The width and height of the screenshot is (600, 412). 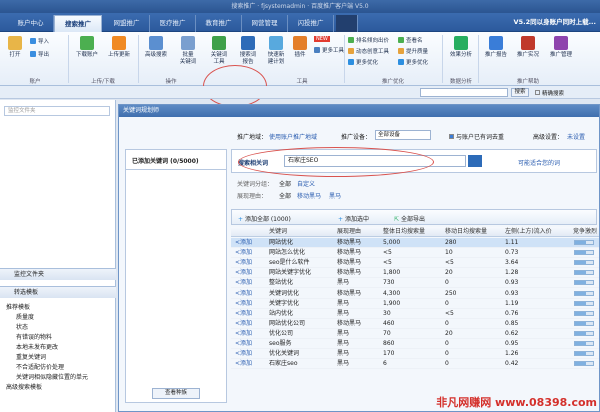 What do you see at coordinates (475, 161) in the screenshot?
I see `search-icon` at bounding box center [475, 161].